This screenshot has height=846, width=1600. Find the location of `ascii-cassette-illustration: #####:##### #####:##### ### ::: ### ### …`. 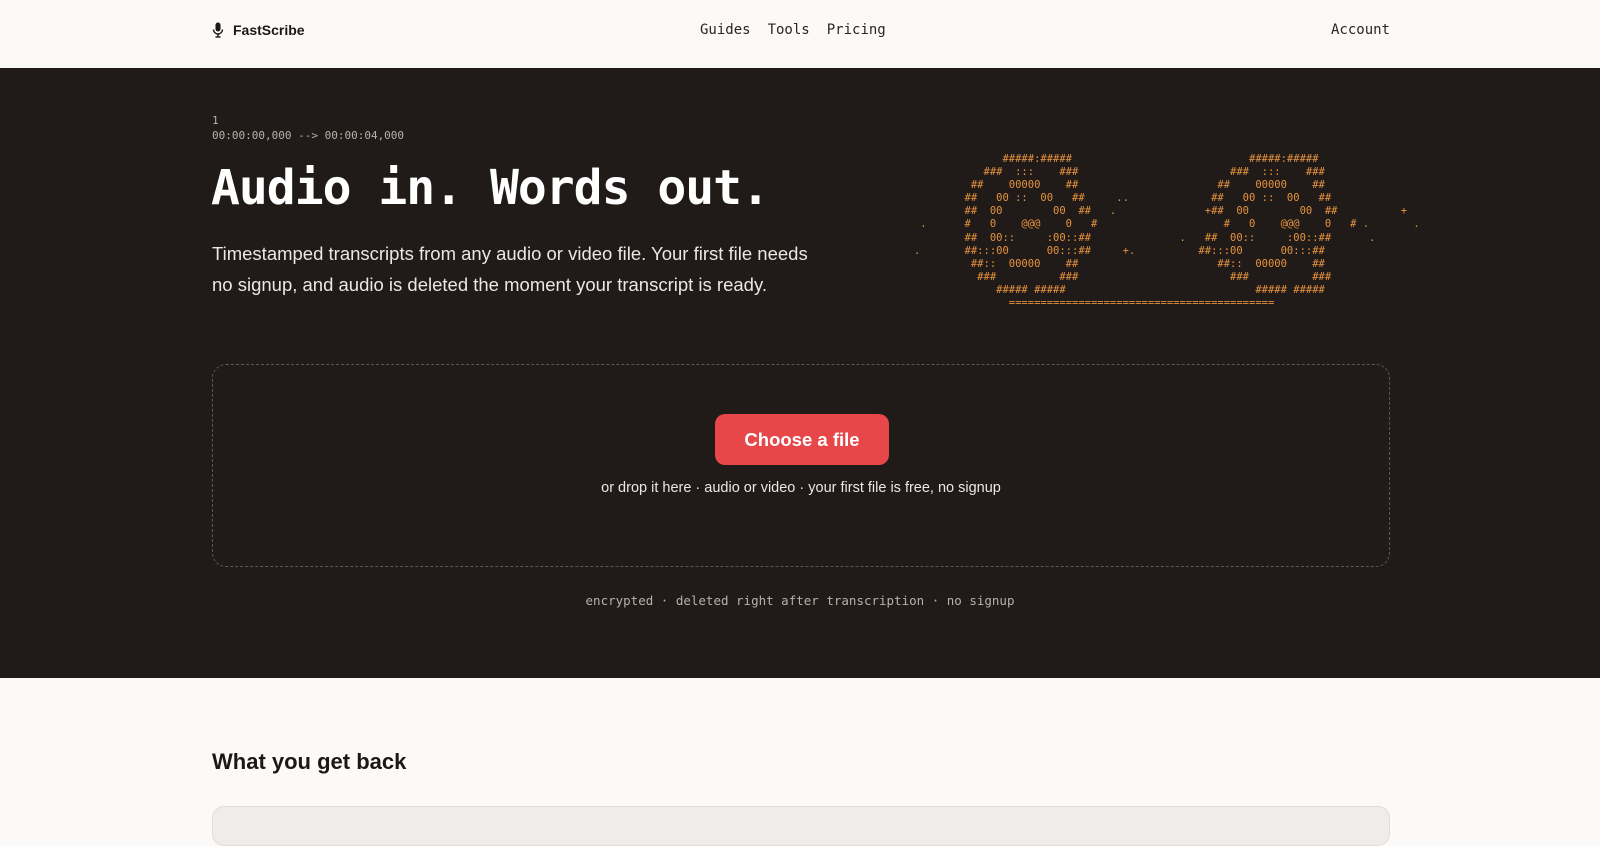

ascii-cassette-illustration: #####:##### #####:##### ### ::: ### ### … is located at coordinates (1166, 231).